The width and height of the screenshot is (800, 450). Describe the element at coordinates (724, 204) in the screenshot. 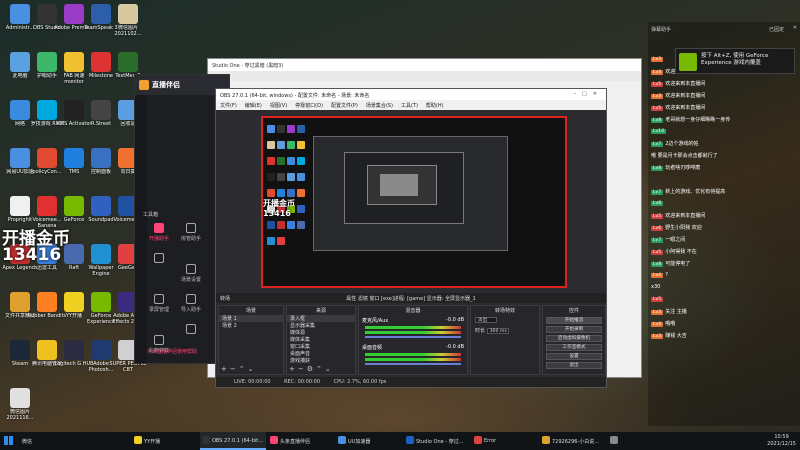

I see `chat-message: Lv8` at that location.